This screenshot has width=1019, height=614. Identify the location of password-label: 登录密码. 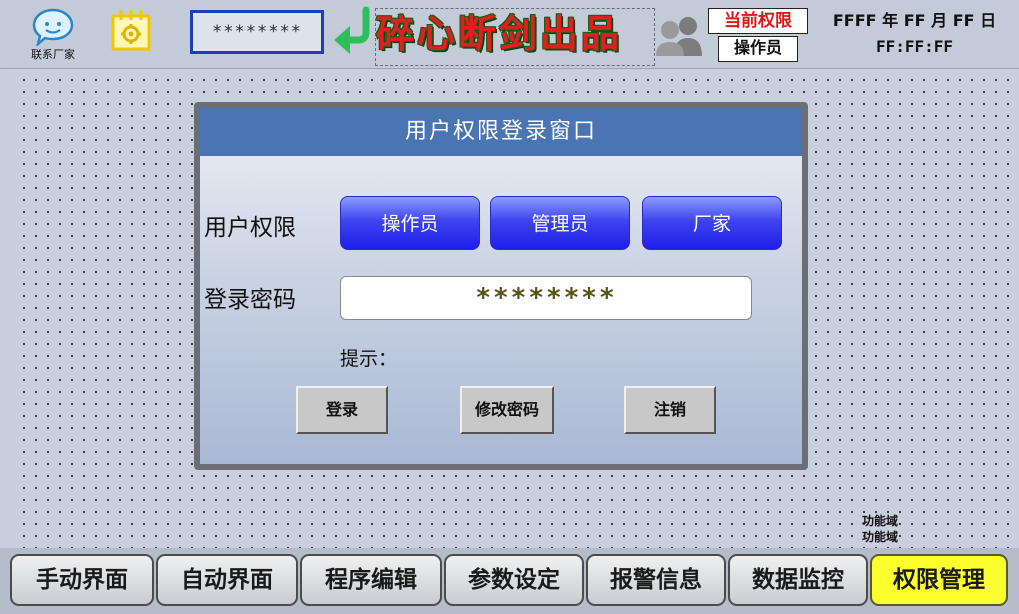
(250, 300).